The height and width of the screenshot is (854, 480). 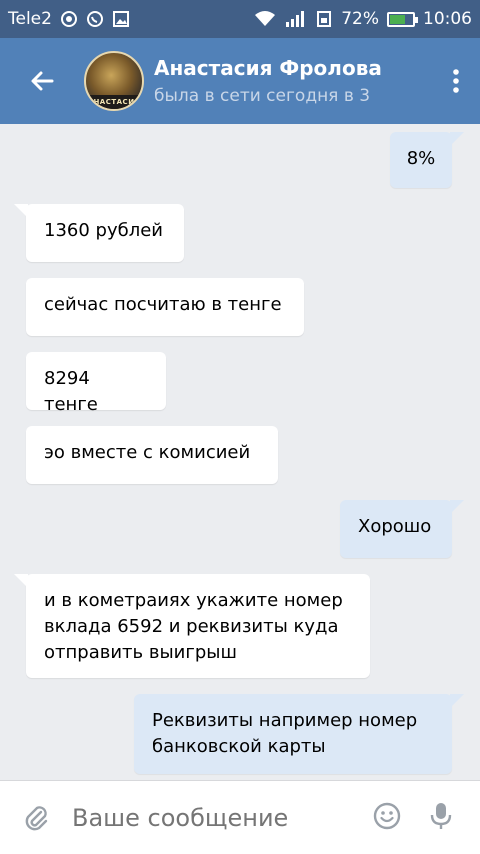 What do you see at coordinates (268, 68) in the screenshot?
I see `contact-name: Анастасия Фролова` at bounding box center [268, 68].